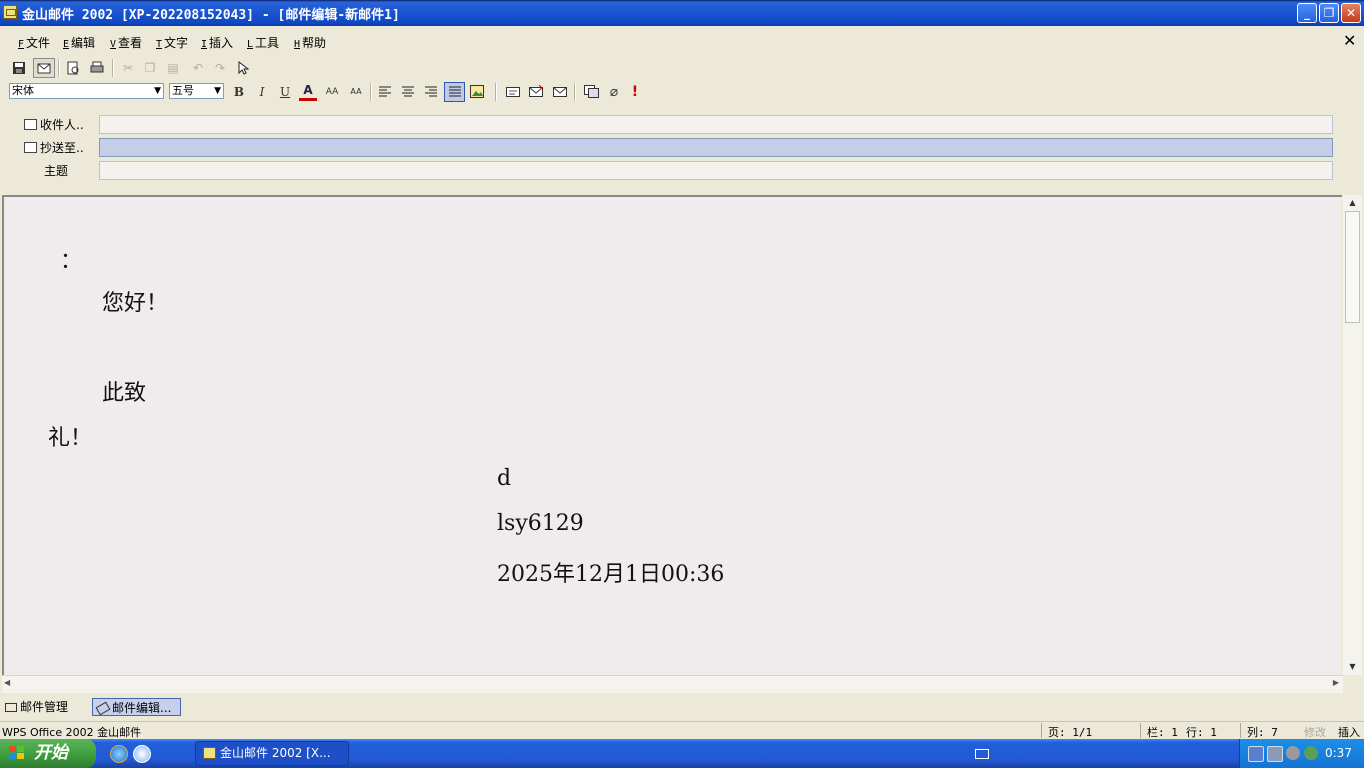  What do you see at coordinates (173, 68) in the screenshot?
I see `paste-icon: ▤` at bounding box center [173, 68].